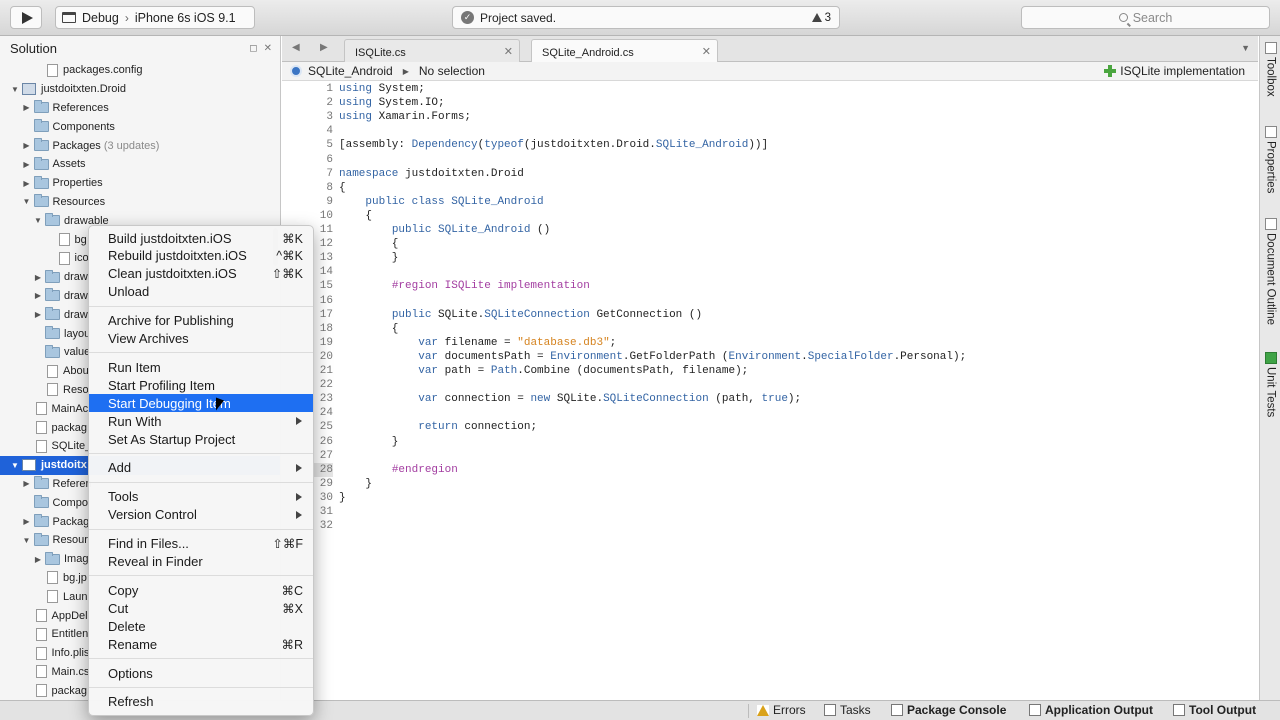  I want to click on menu-item-clean-justdoitxten-ios: Clean justdoitxten.iOS ⇧⌘K, so click(201, 274).